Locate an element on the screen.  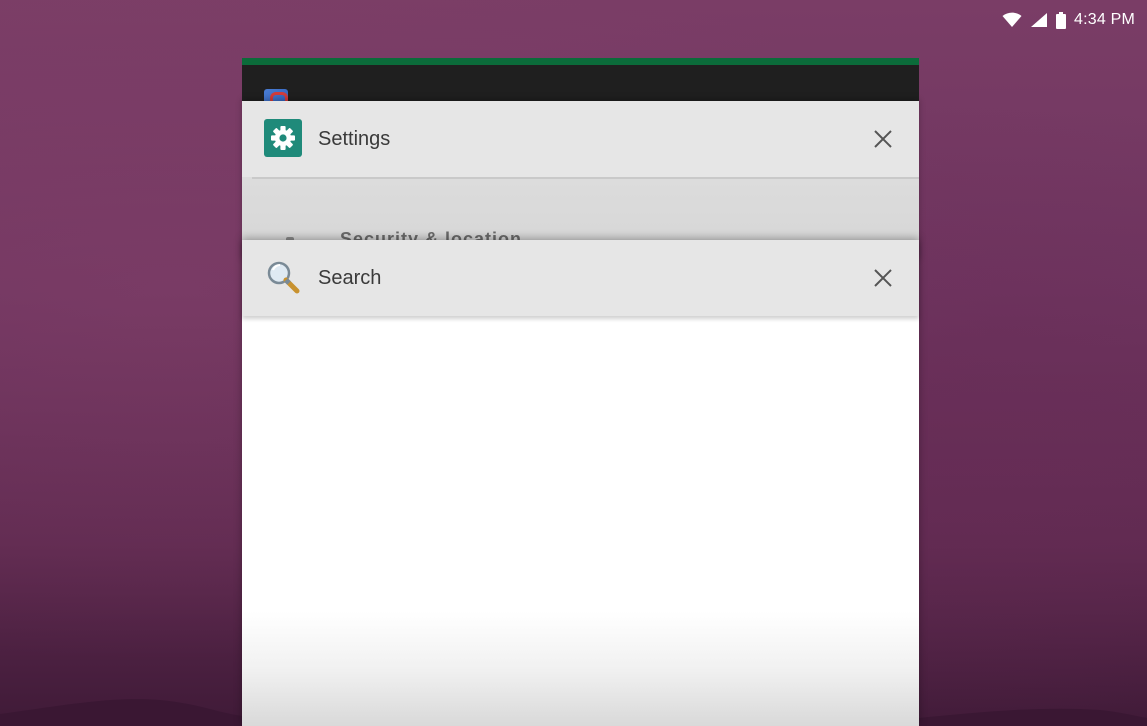
card-title-search: Search is located at coordinates (350, 277).